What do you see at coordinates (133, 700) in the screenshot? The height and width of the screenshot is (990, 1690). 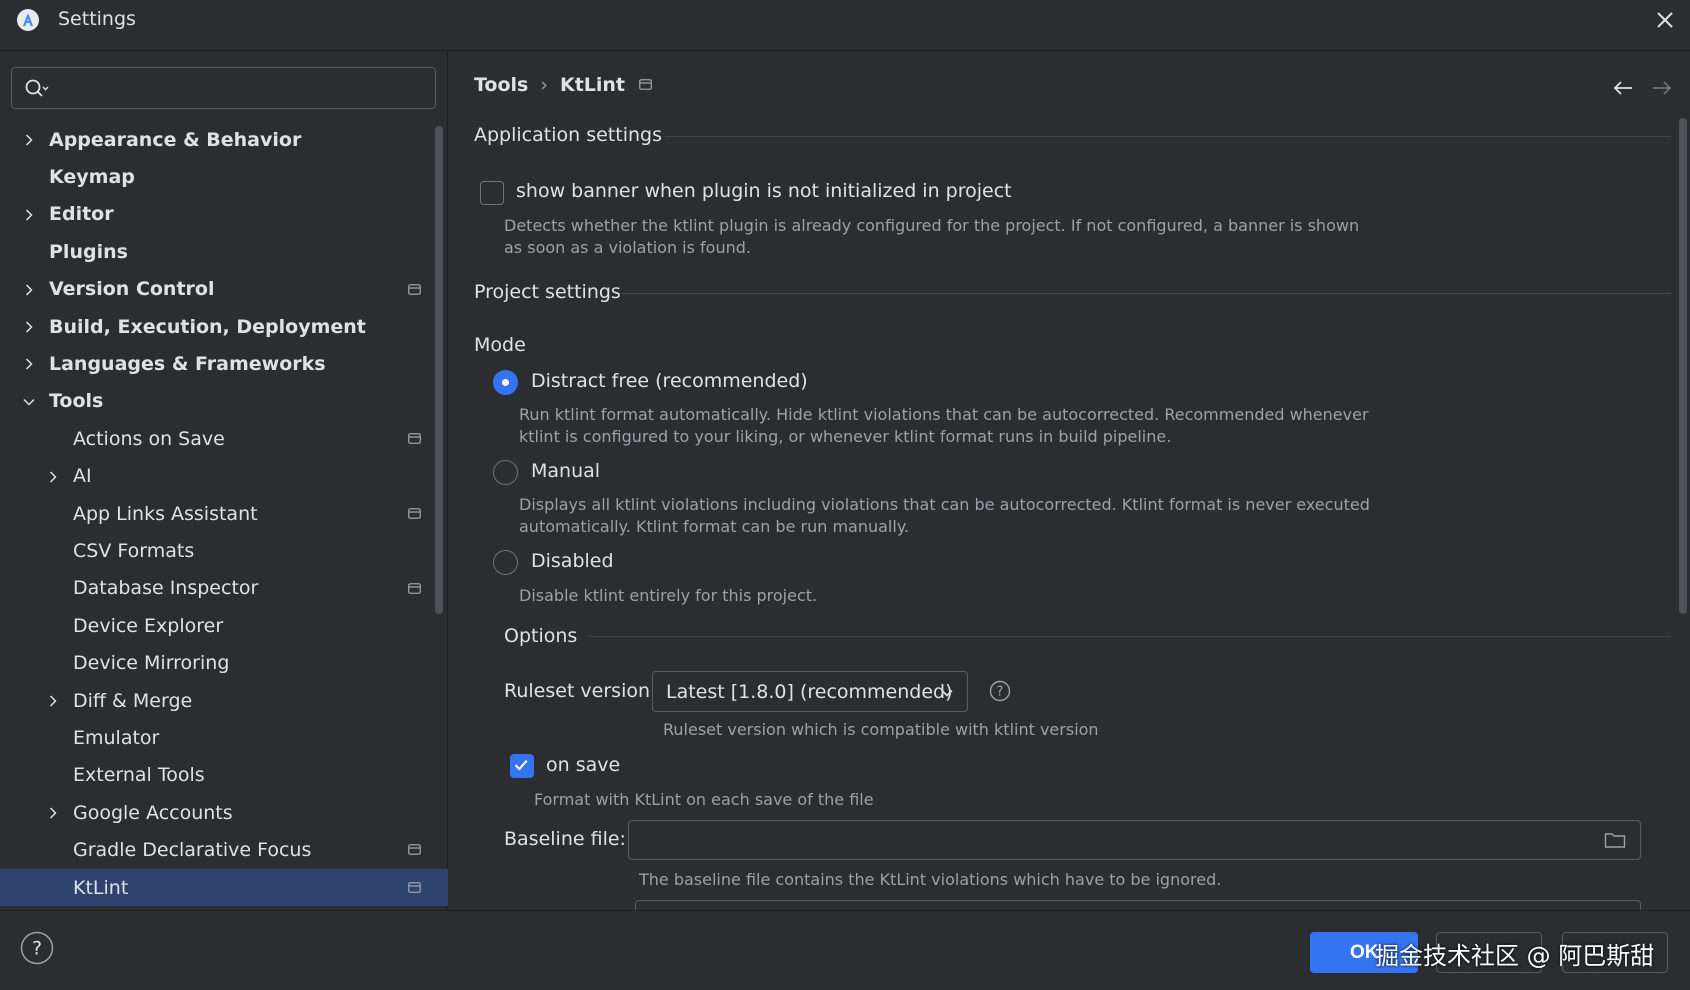 I see `sidebar-item-label: Diff & Merge` at bounding box center [133, 700].